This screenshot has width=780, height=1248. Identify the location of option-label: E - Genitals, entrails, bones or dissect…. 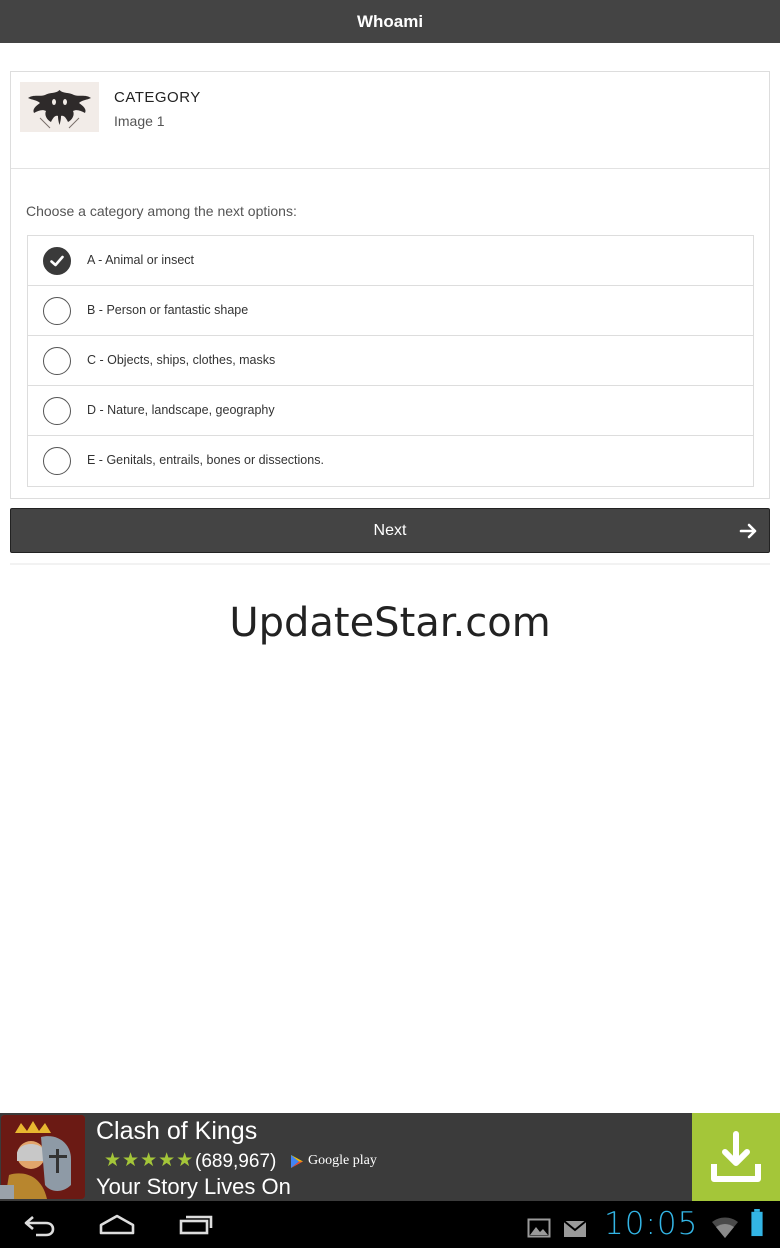
(205, 460).